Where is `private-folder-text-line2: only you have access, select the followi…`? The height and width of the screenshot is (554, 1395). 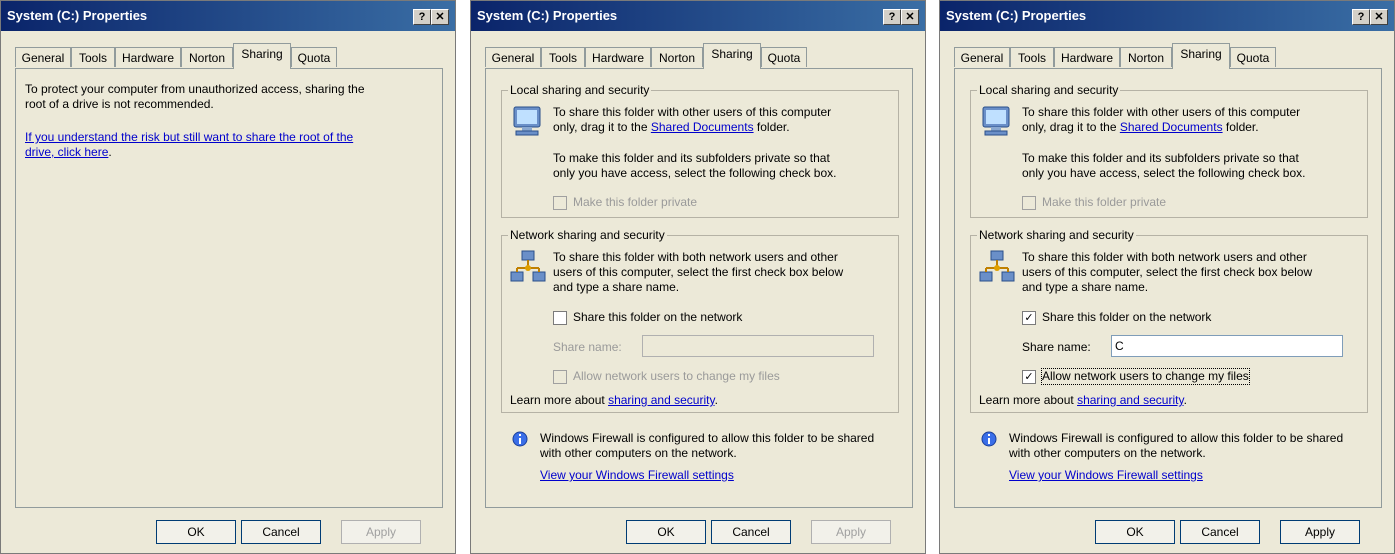 private-folder-text-line2: only you have access, select the followi… is located at coordinates (1164, 173).